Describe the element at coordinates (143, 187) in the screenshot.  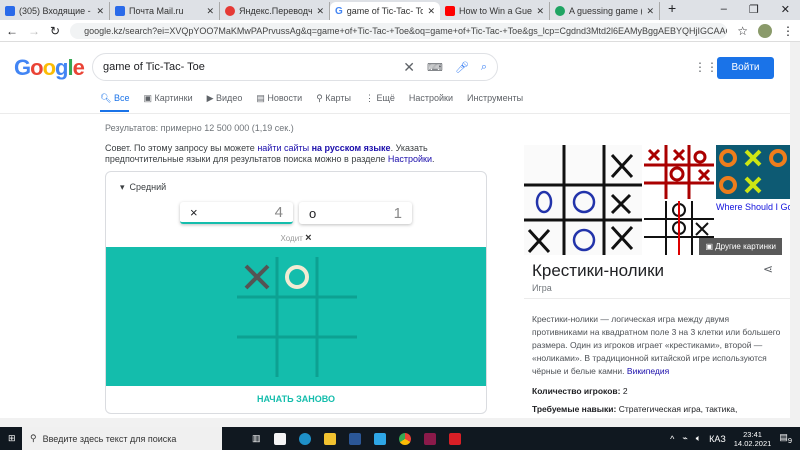
I see `difficulty-dropdown: ▾ Средний` at that location.